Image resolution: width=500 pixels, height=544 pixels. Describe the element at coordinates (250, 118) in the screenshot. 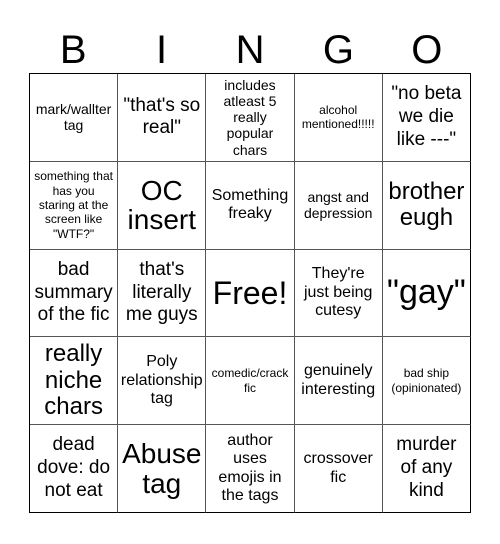

I see `bingo-cell: includes atleast 5 really popular chars` at that location.